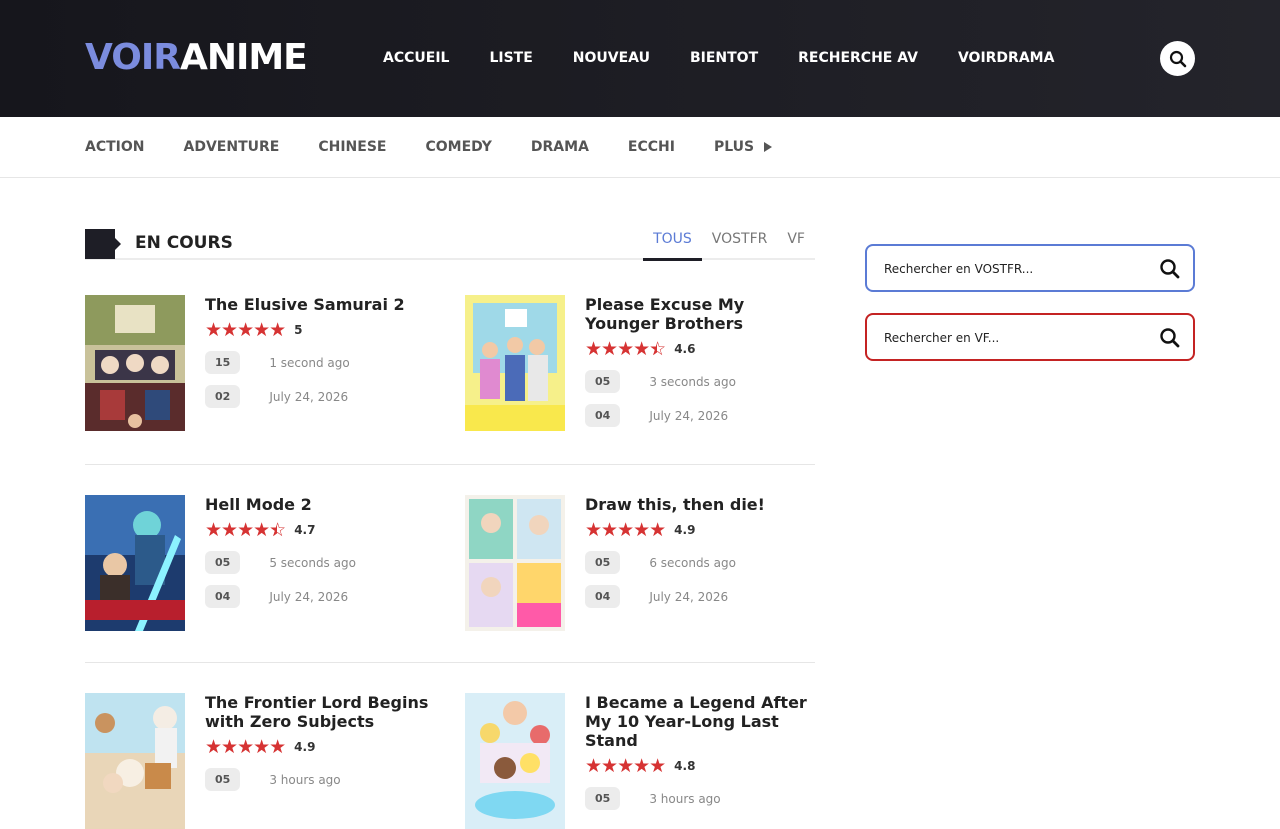 Image resolution: width=1280 pixels, height=829 pixels. What do you see at coordinates (768, 147) in the screenshot?
I see `caret-right-icon` at bounding box center [768, 147].